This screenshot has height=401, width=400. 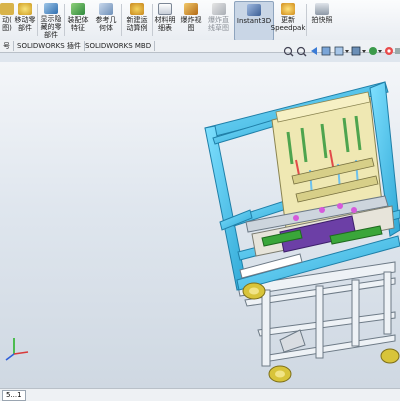 What do you see at coordinates (7, 9) in the screenshot?
I see `assembly-icon` at bounding box center [7, 9].